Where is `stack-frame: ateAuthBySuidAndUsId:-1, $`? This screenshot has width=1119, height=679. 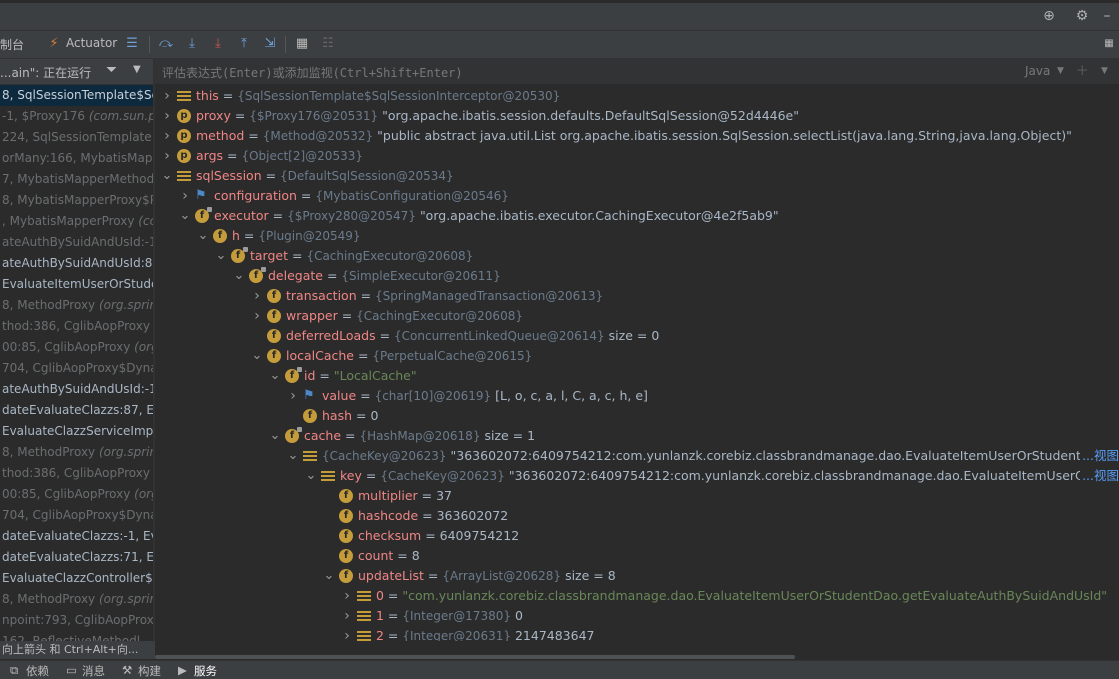 stack-frame: ateAuthBySuidAndUsId:-1, $ is located at coordinates (76, 242).